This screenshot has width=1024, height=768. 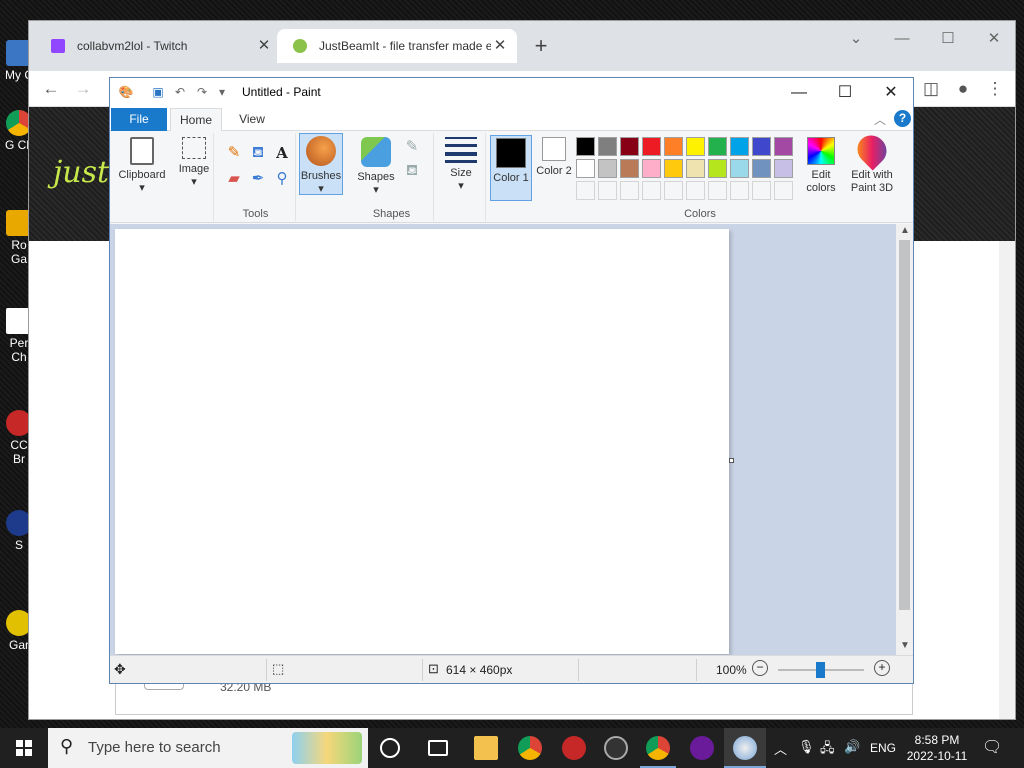 I want to click on color1-button: Color 1, so click(x=511, y=168).